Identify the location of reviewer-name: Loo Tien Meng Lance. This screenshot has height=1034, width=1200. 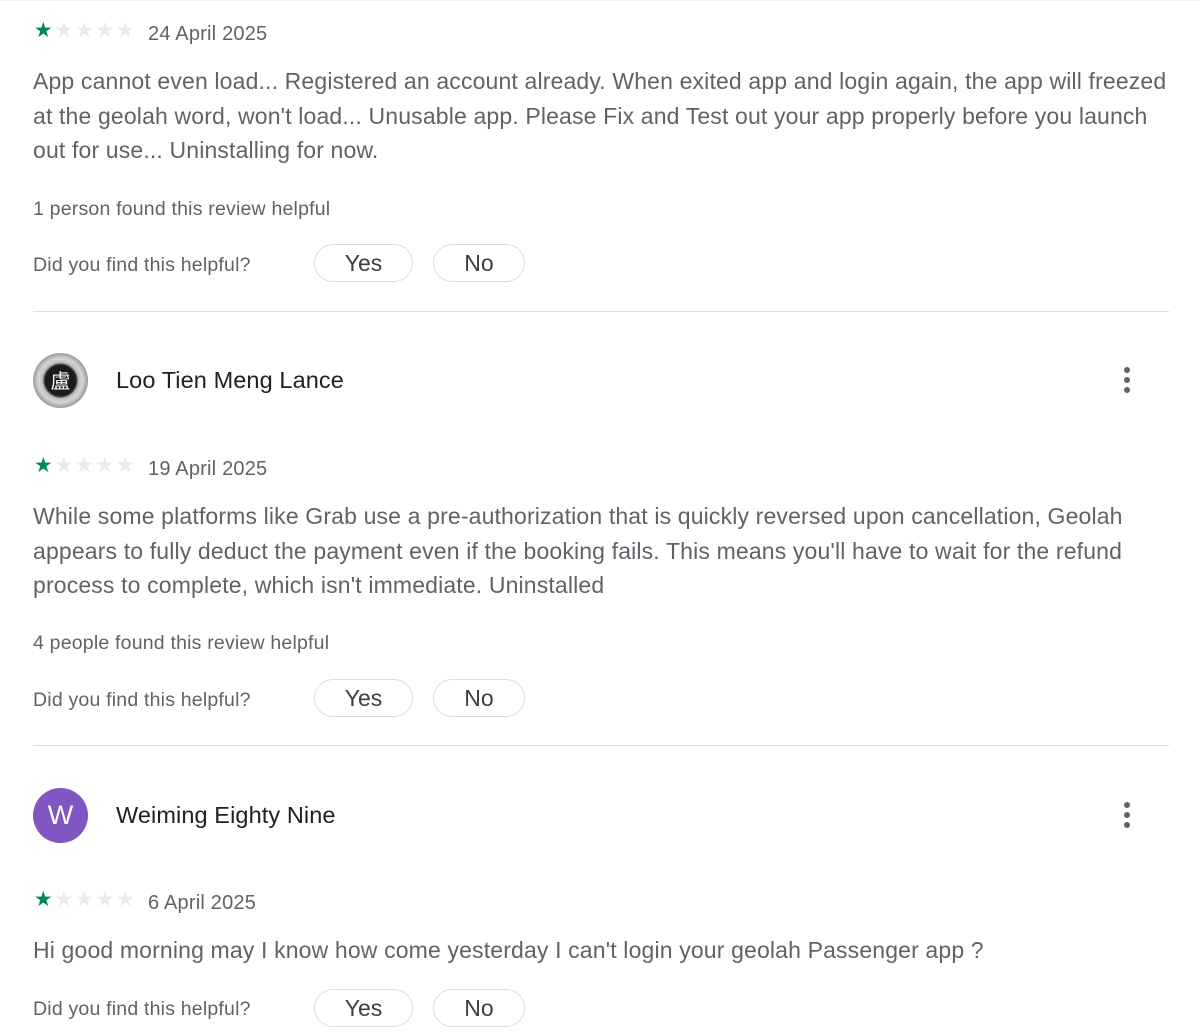
(230, 380).